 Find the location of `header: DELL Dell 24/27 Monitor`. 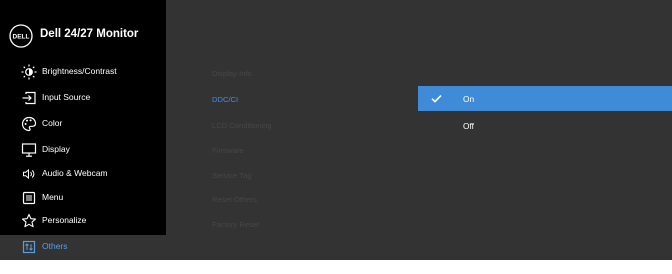

header: DELL Dell 24/27 Monitor is located at coordinates (83, 33).